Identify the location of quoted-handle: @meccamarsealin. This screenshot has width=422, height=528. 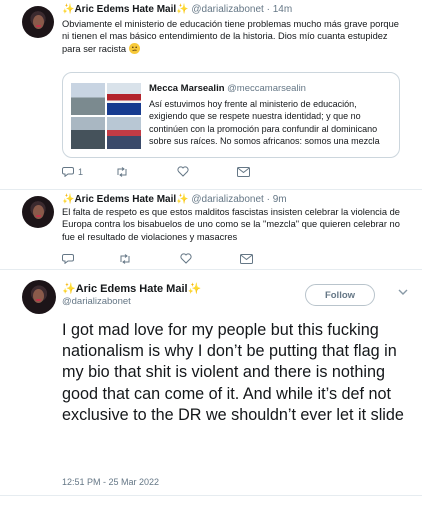
(266, 88).